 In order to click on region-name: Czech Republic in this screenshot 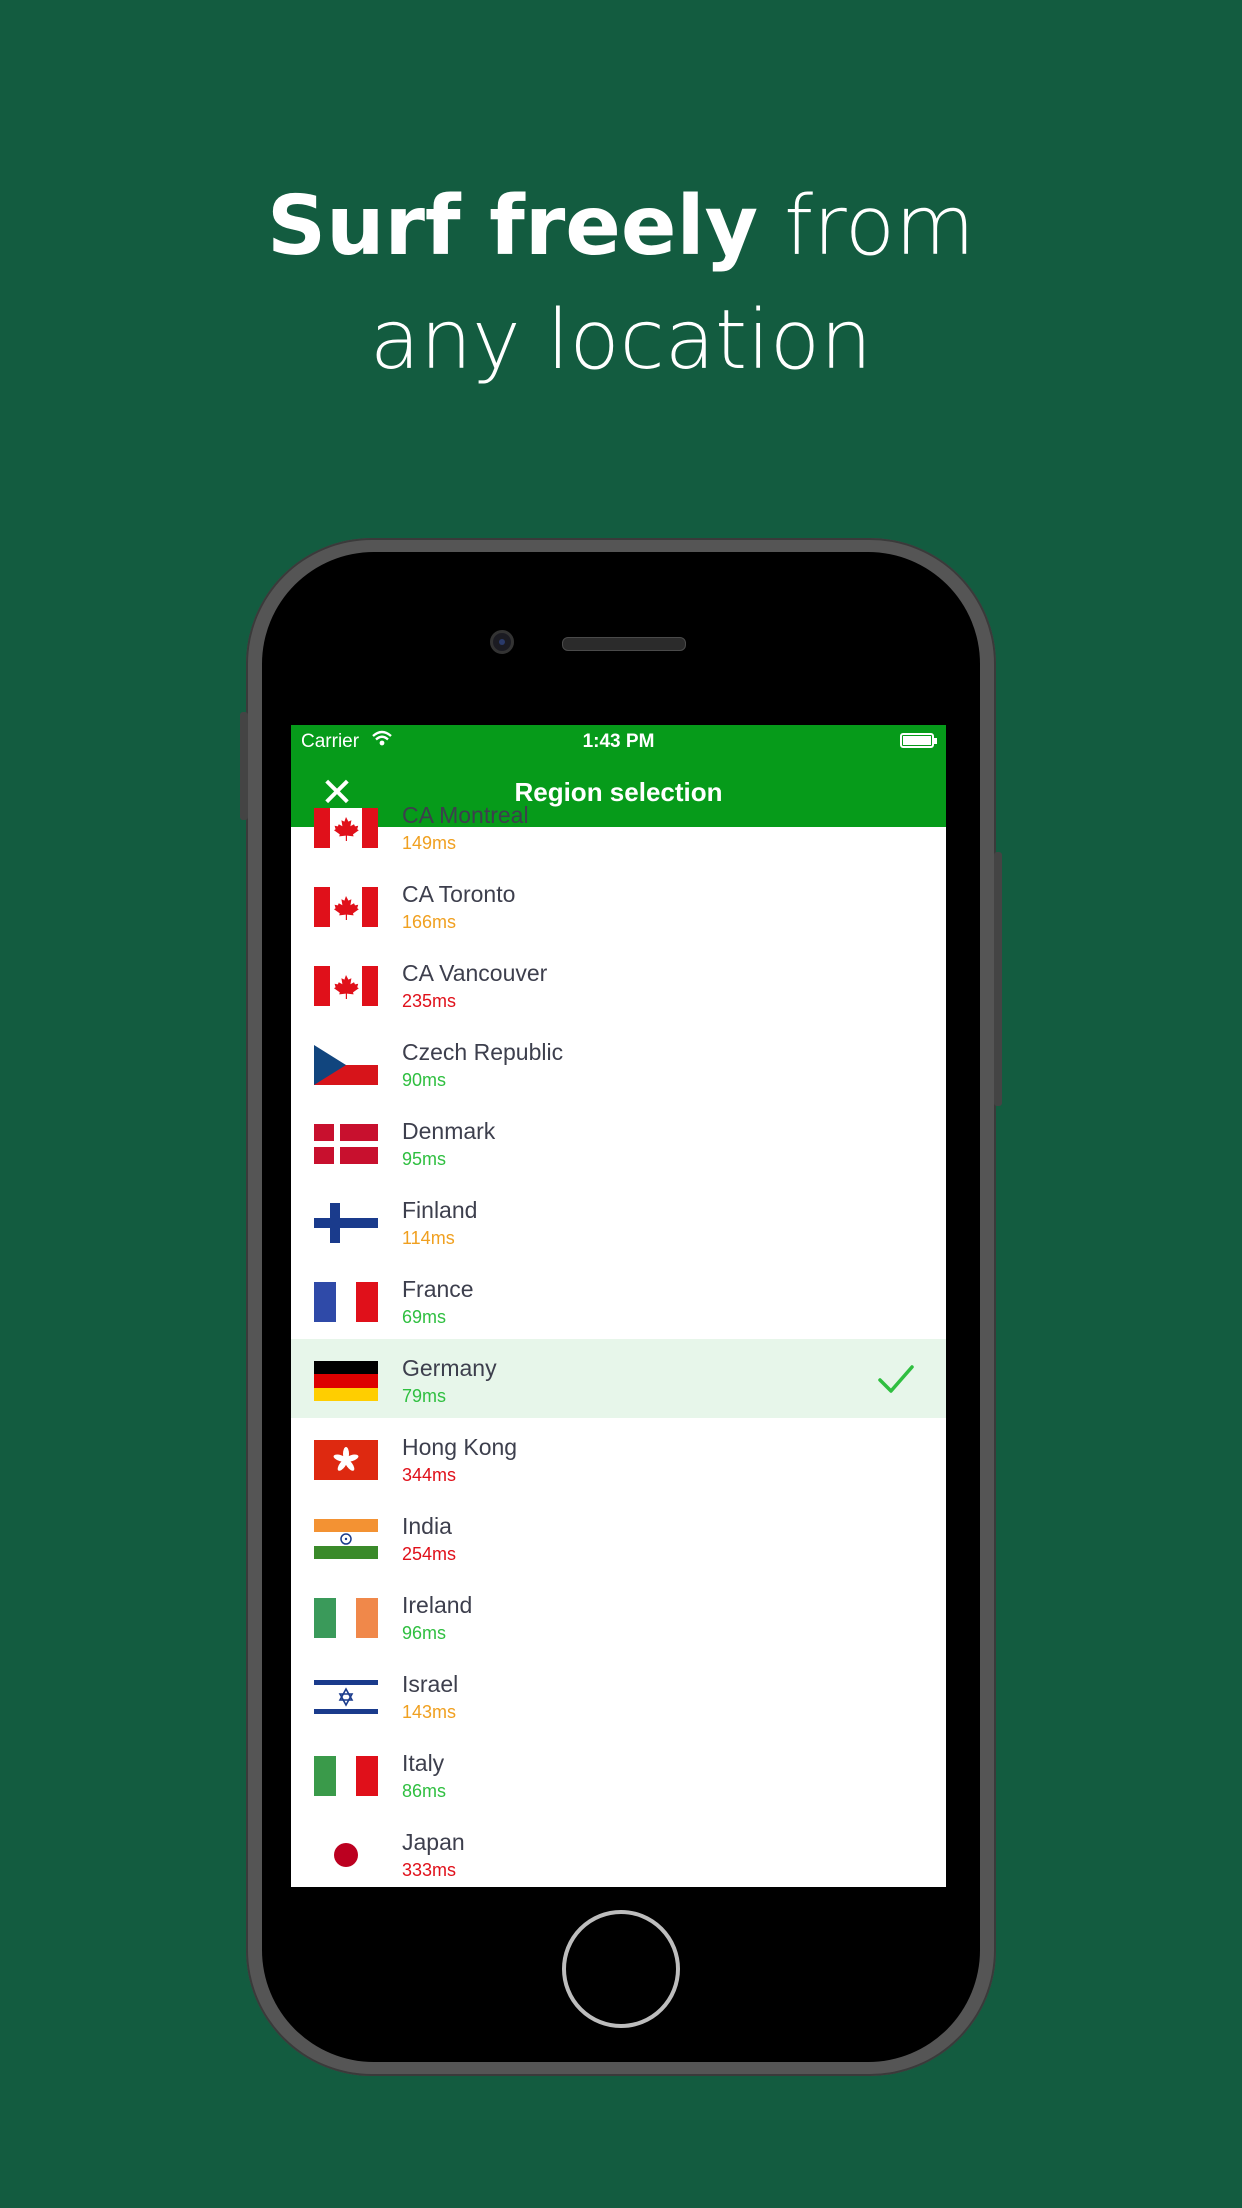, I will do `click(483, 1052)`.